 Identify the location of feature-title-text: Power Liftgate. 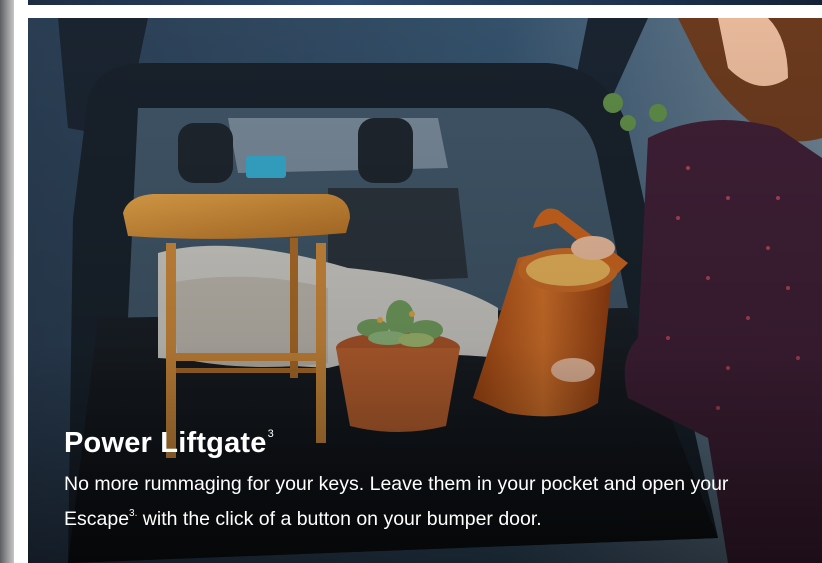
(165, 443).